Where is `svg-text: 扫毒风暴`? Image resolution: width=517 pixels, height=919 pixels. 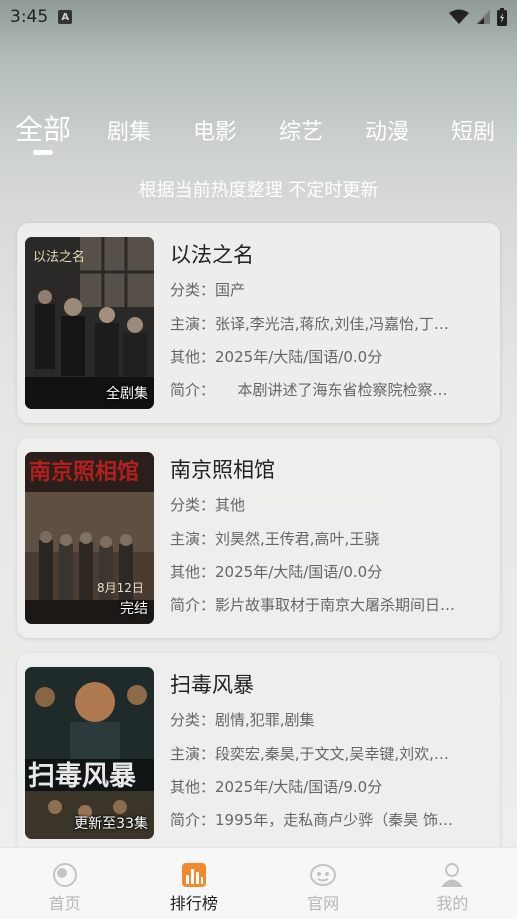
svg-text: 扫毒风暴 is located at coordinates (82, 776).